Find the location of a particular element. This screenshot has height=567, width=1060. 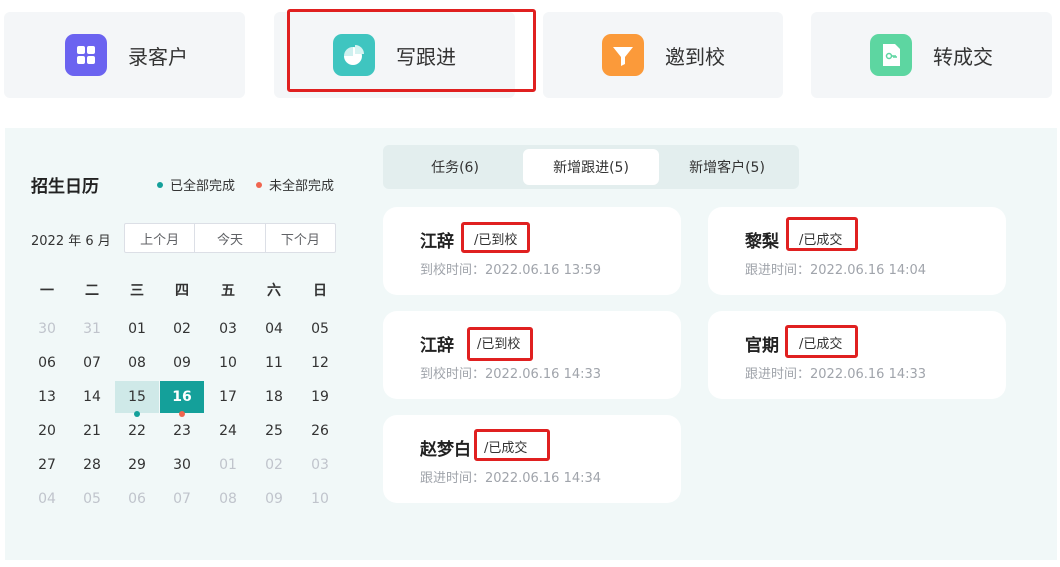

calendar-day: 14 is located at coordinates (92, 397).